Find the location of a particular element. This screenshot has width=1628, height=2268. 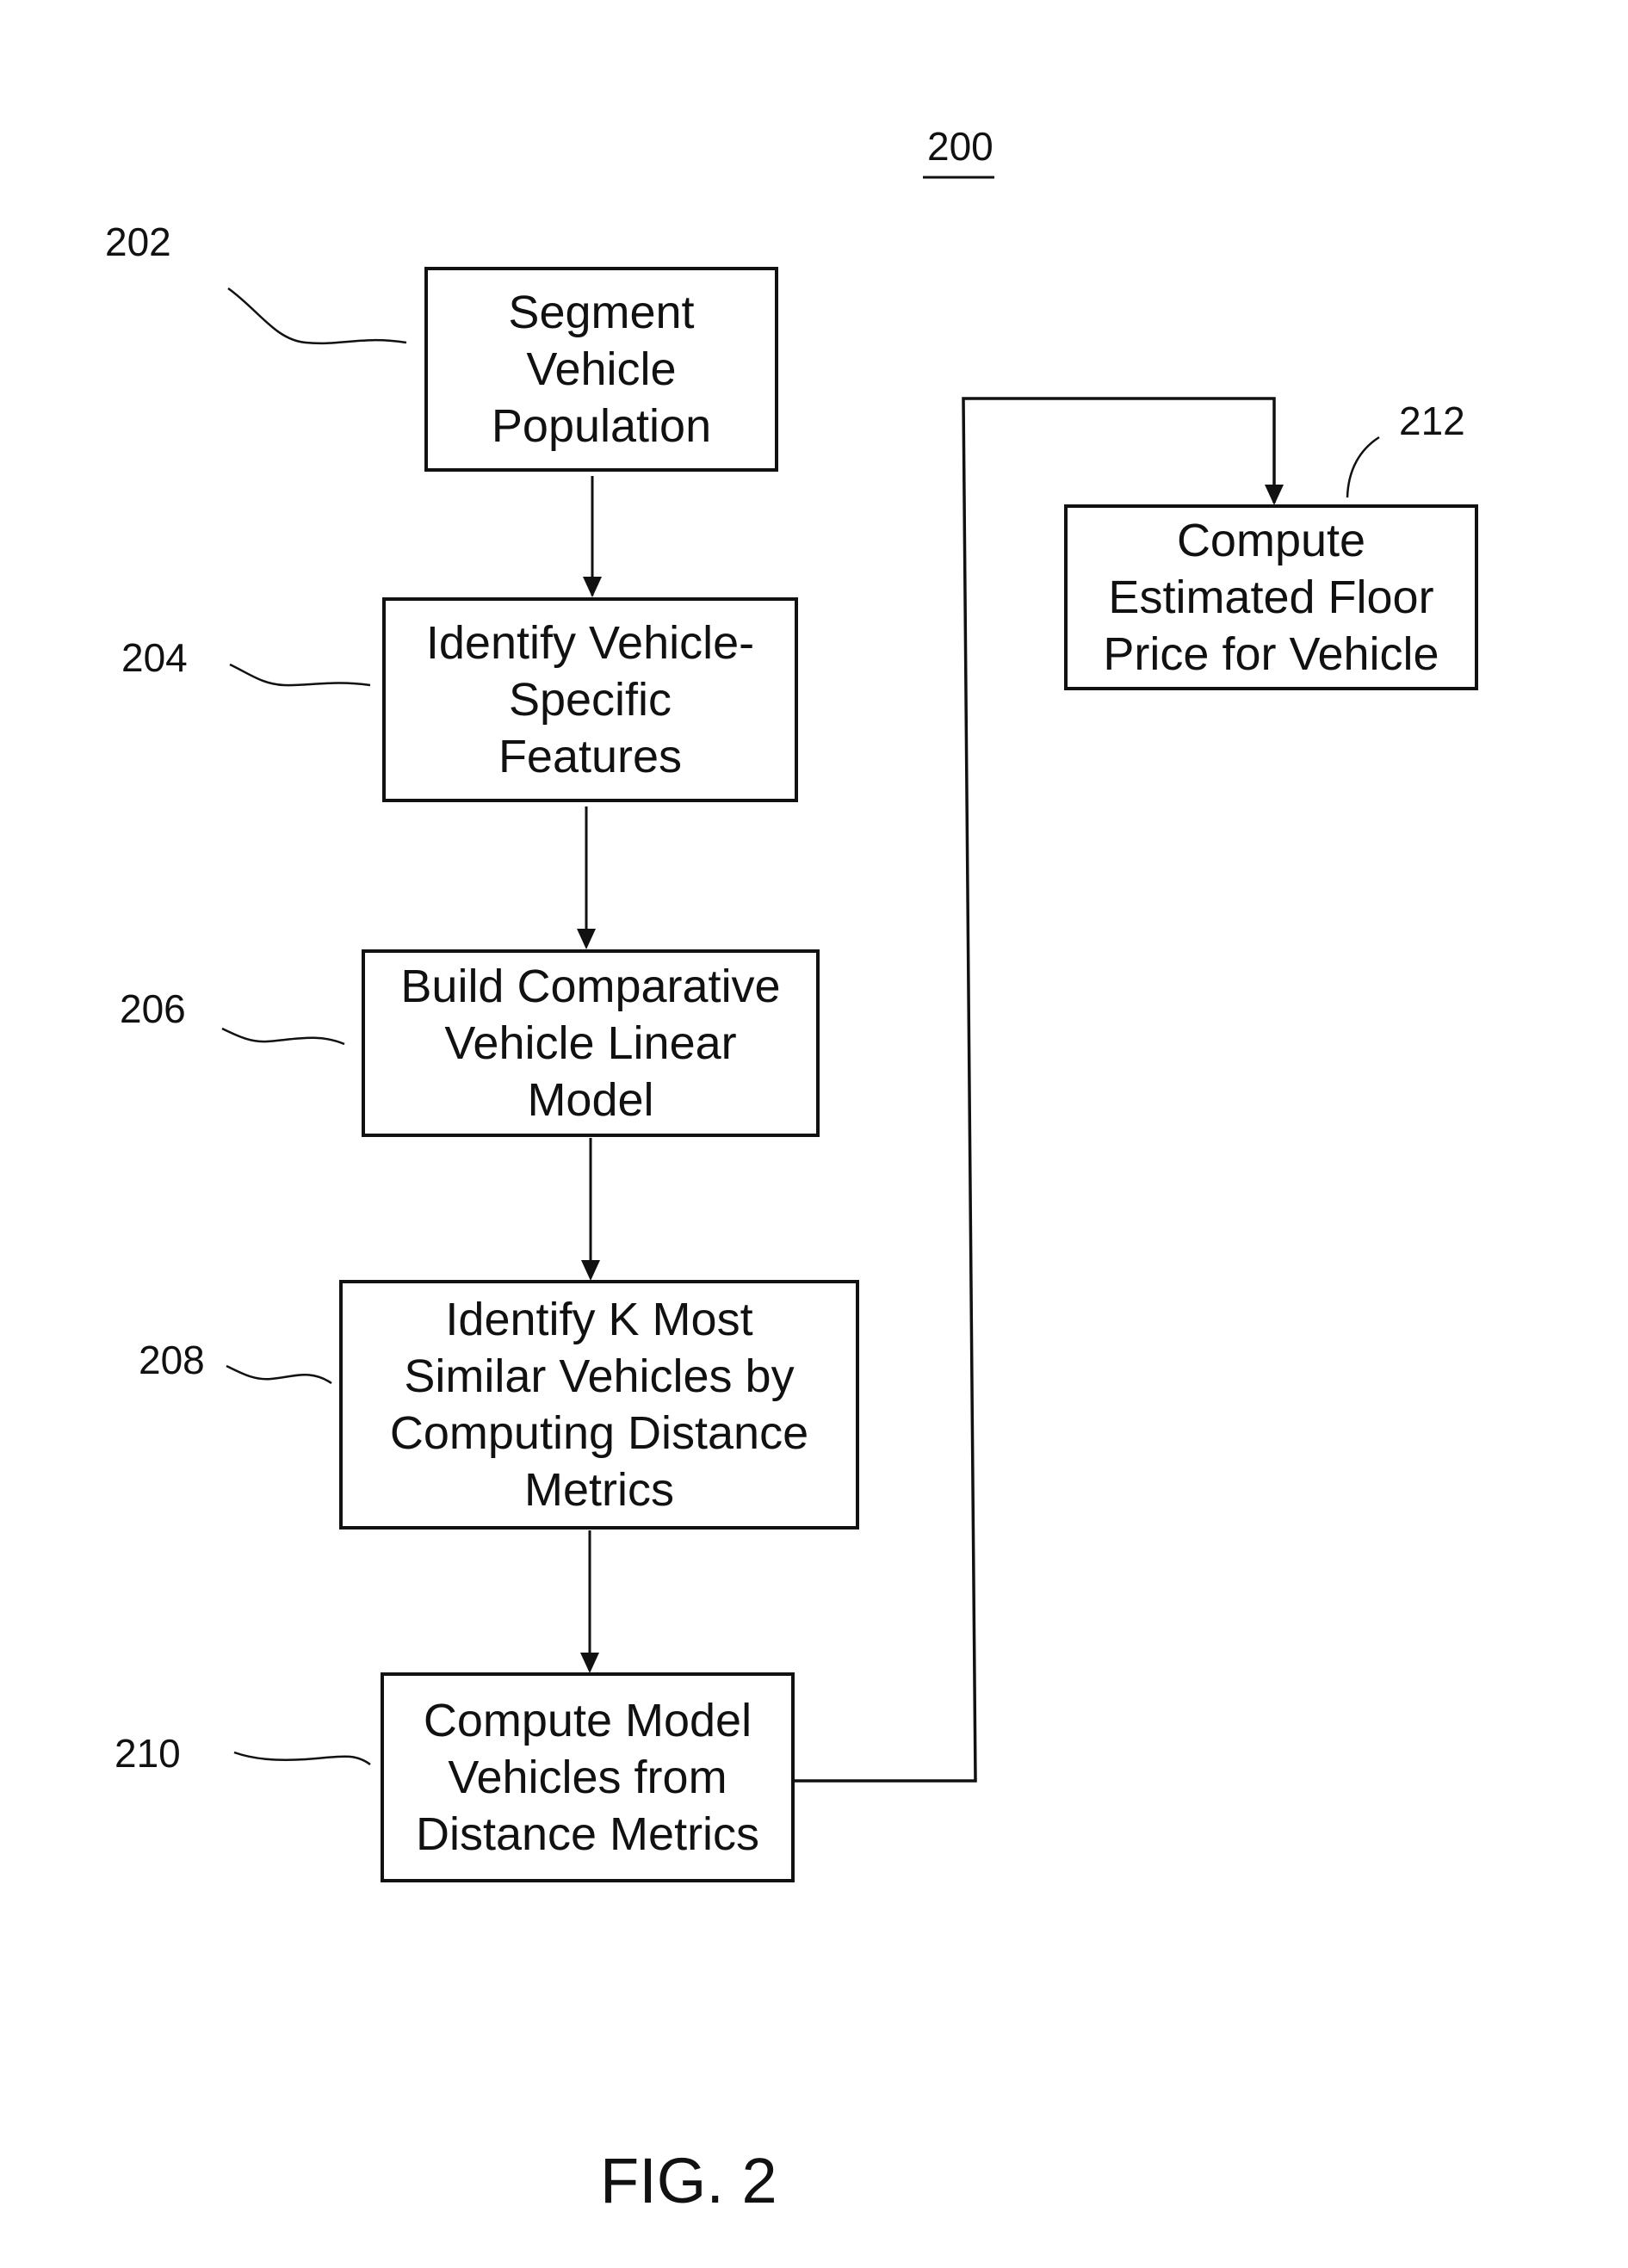

step-box-identify-vehicle-specific-features: Identify Vehicle- Specific Features is located at coordinates (590, 699).